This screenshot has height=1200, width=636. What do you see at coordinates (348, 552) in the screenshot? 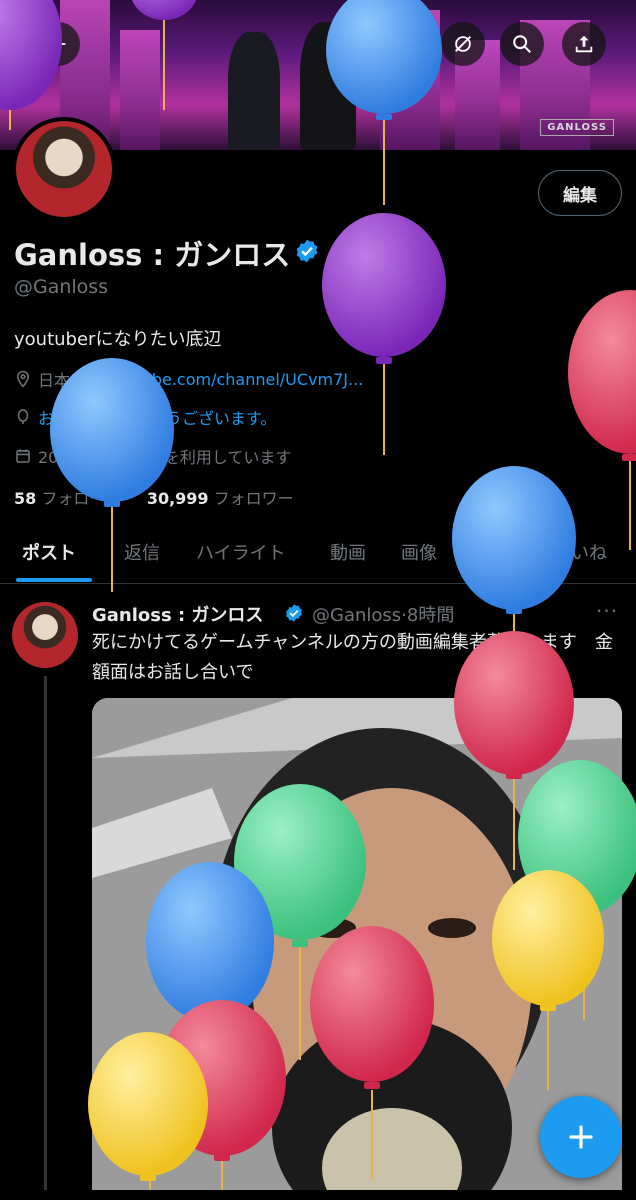
I see `tab-videos: 動画` at bounding box center [348, 552].